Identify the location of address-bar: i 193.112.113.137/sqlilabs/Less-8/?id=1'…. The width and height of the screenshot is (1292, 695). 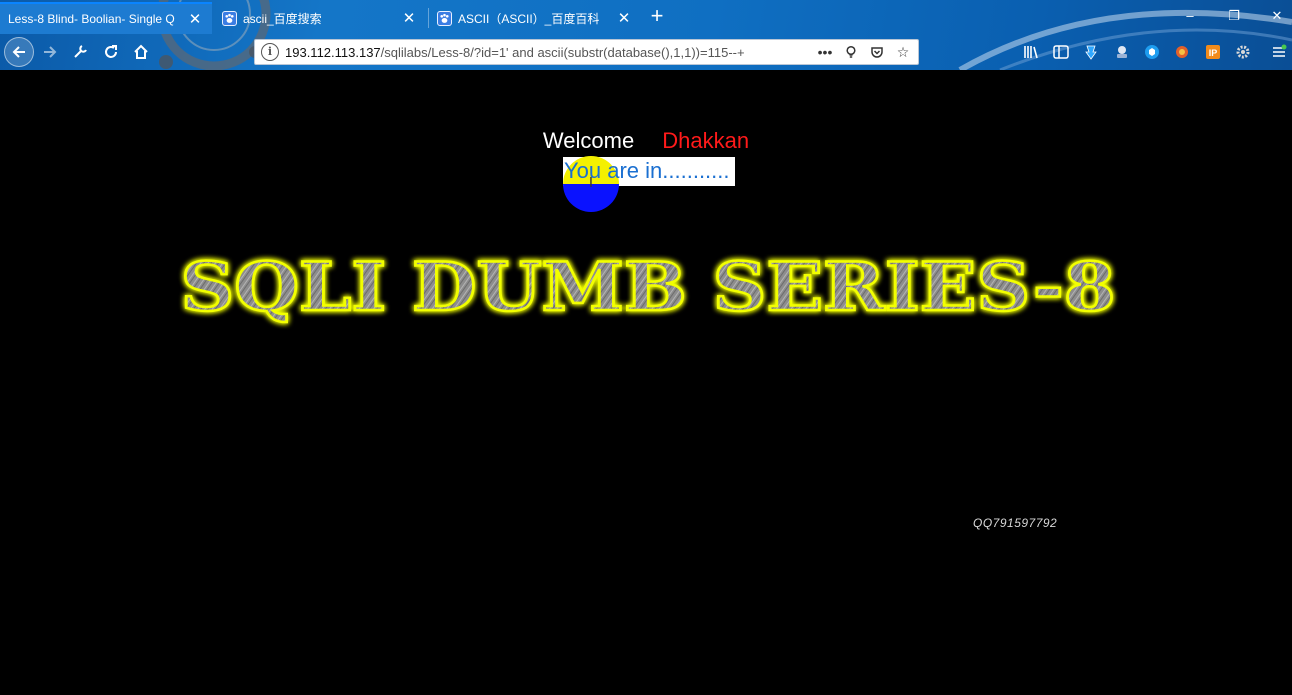
(586, 52).